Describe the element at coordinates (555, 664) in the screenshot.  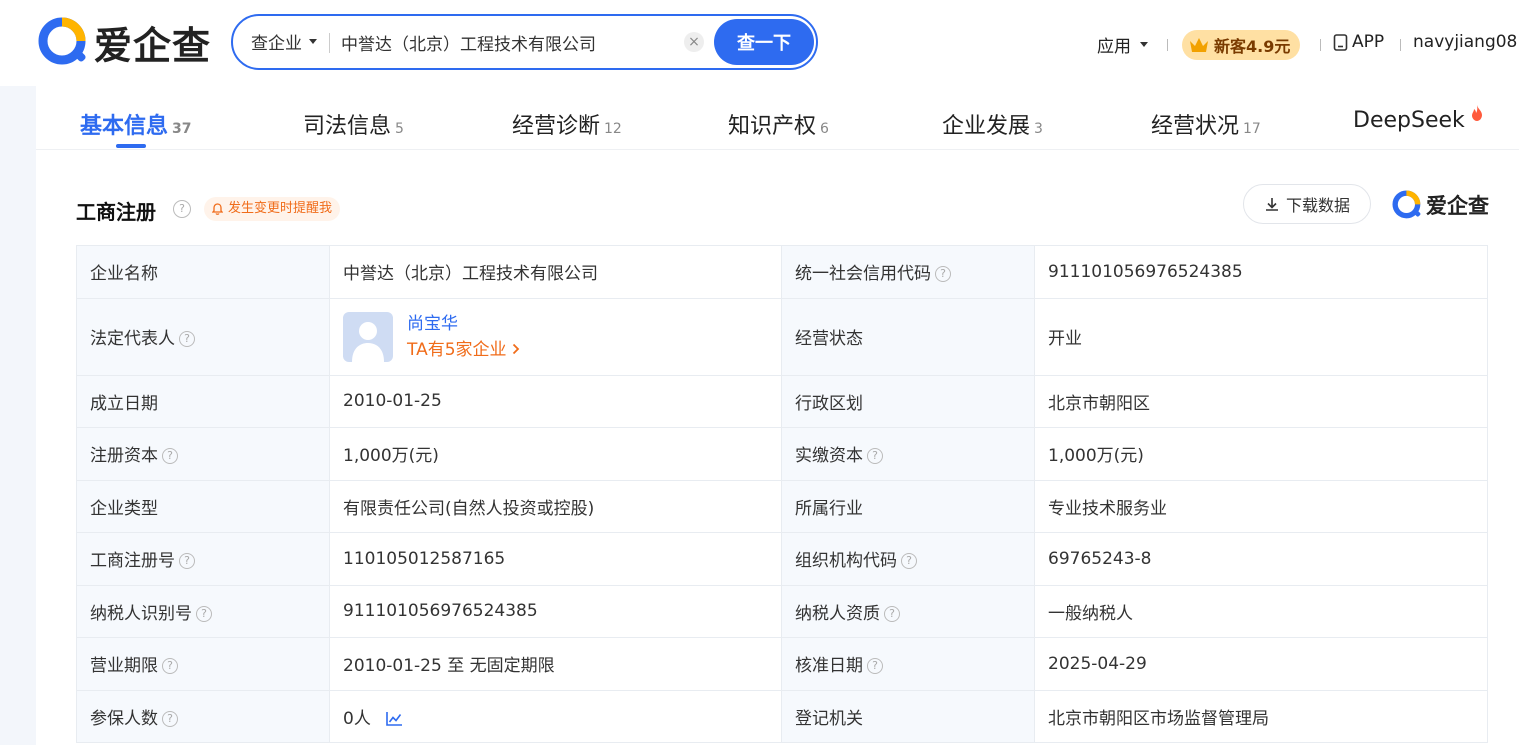
I see `field-value: 2010-01-25 至 无固定期限` at that location.